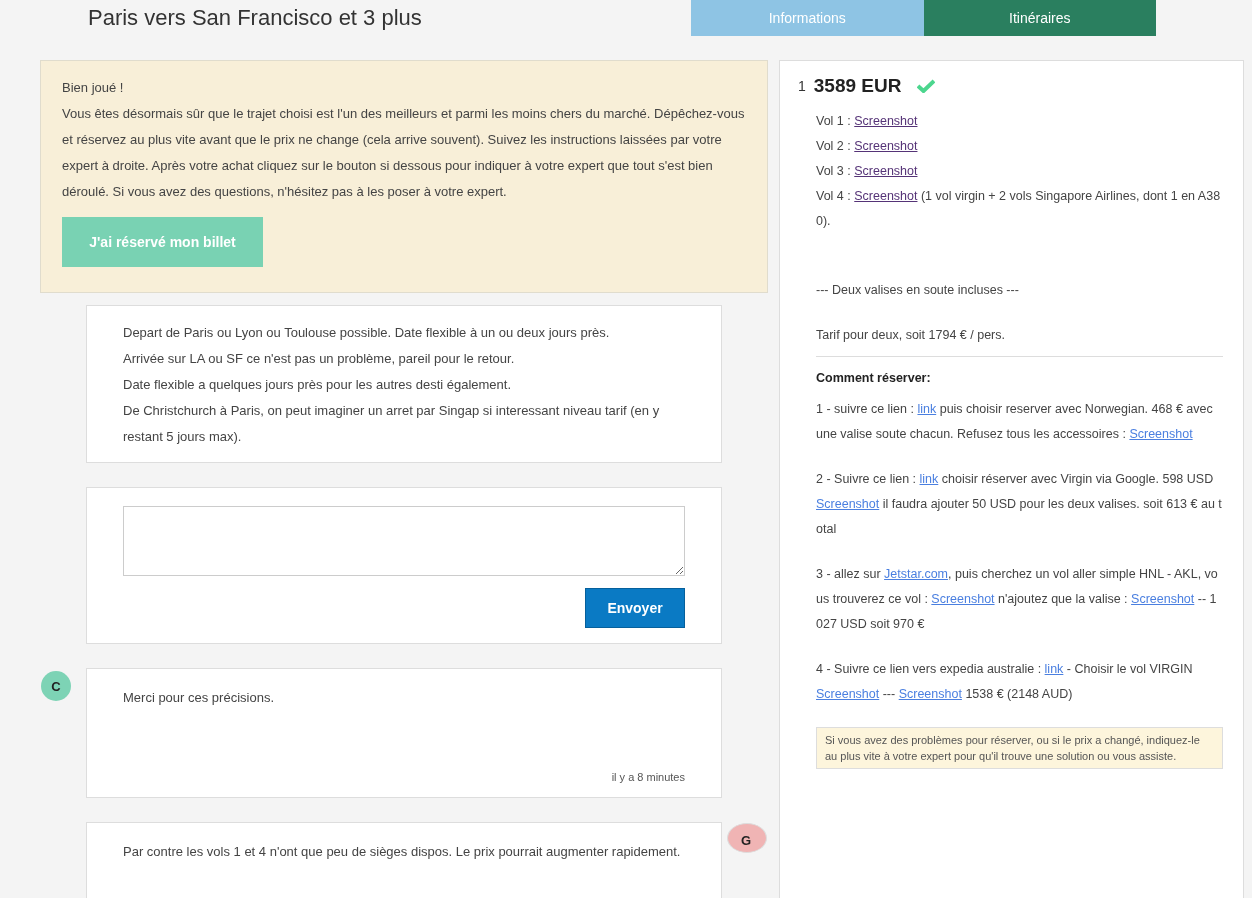 The image size is (1252, 898). I want to click on request-text: De Christchurch à Paris, on peut imaginer un arret par Singap si interessant niveau tarif (en y restant 5 jours max)., so click(392, 424).